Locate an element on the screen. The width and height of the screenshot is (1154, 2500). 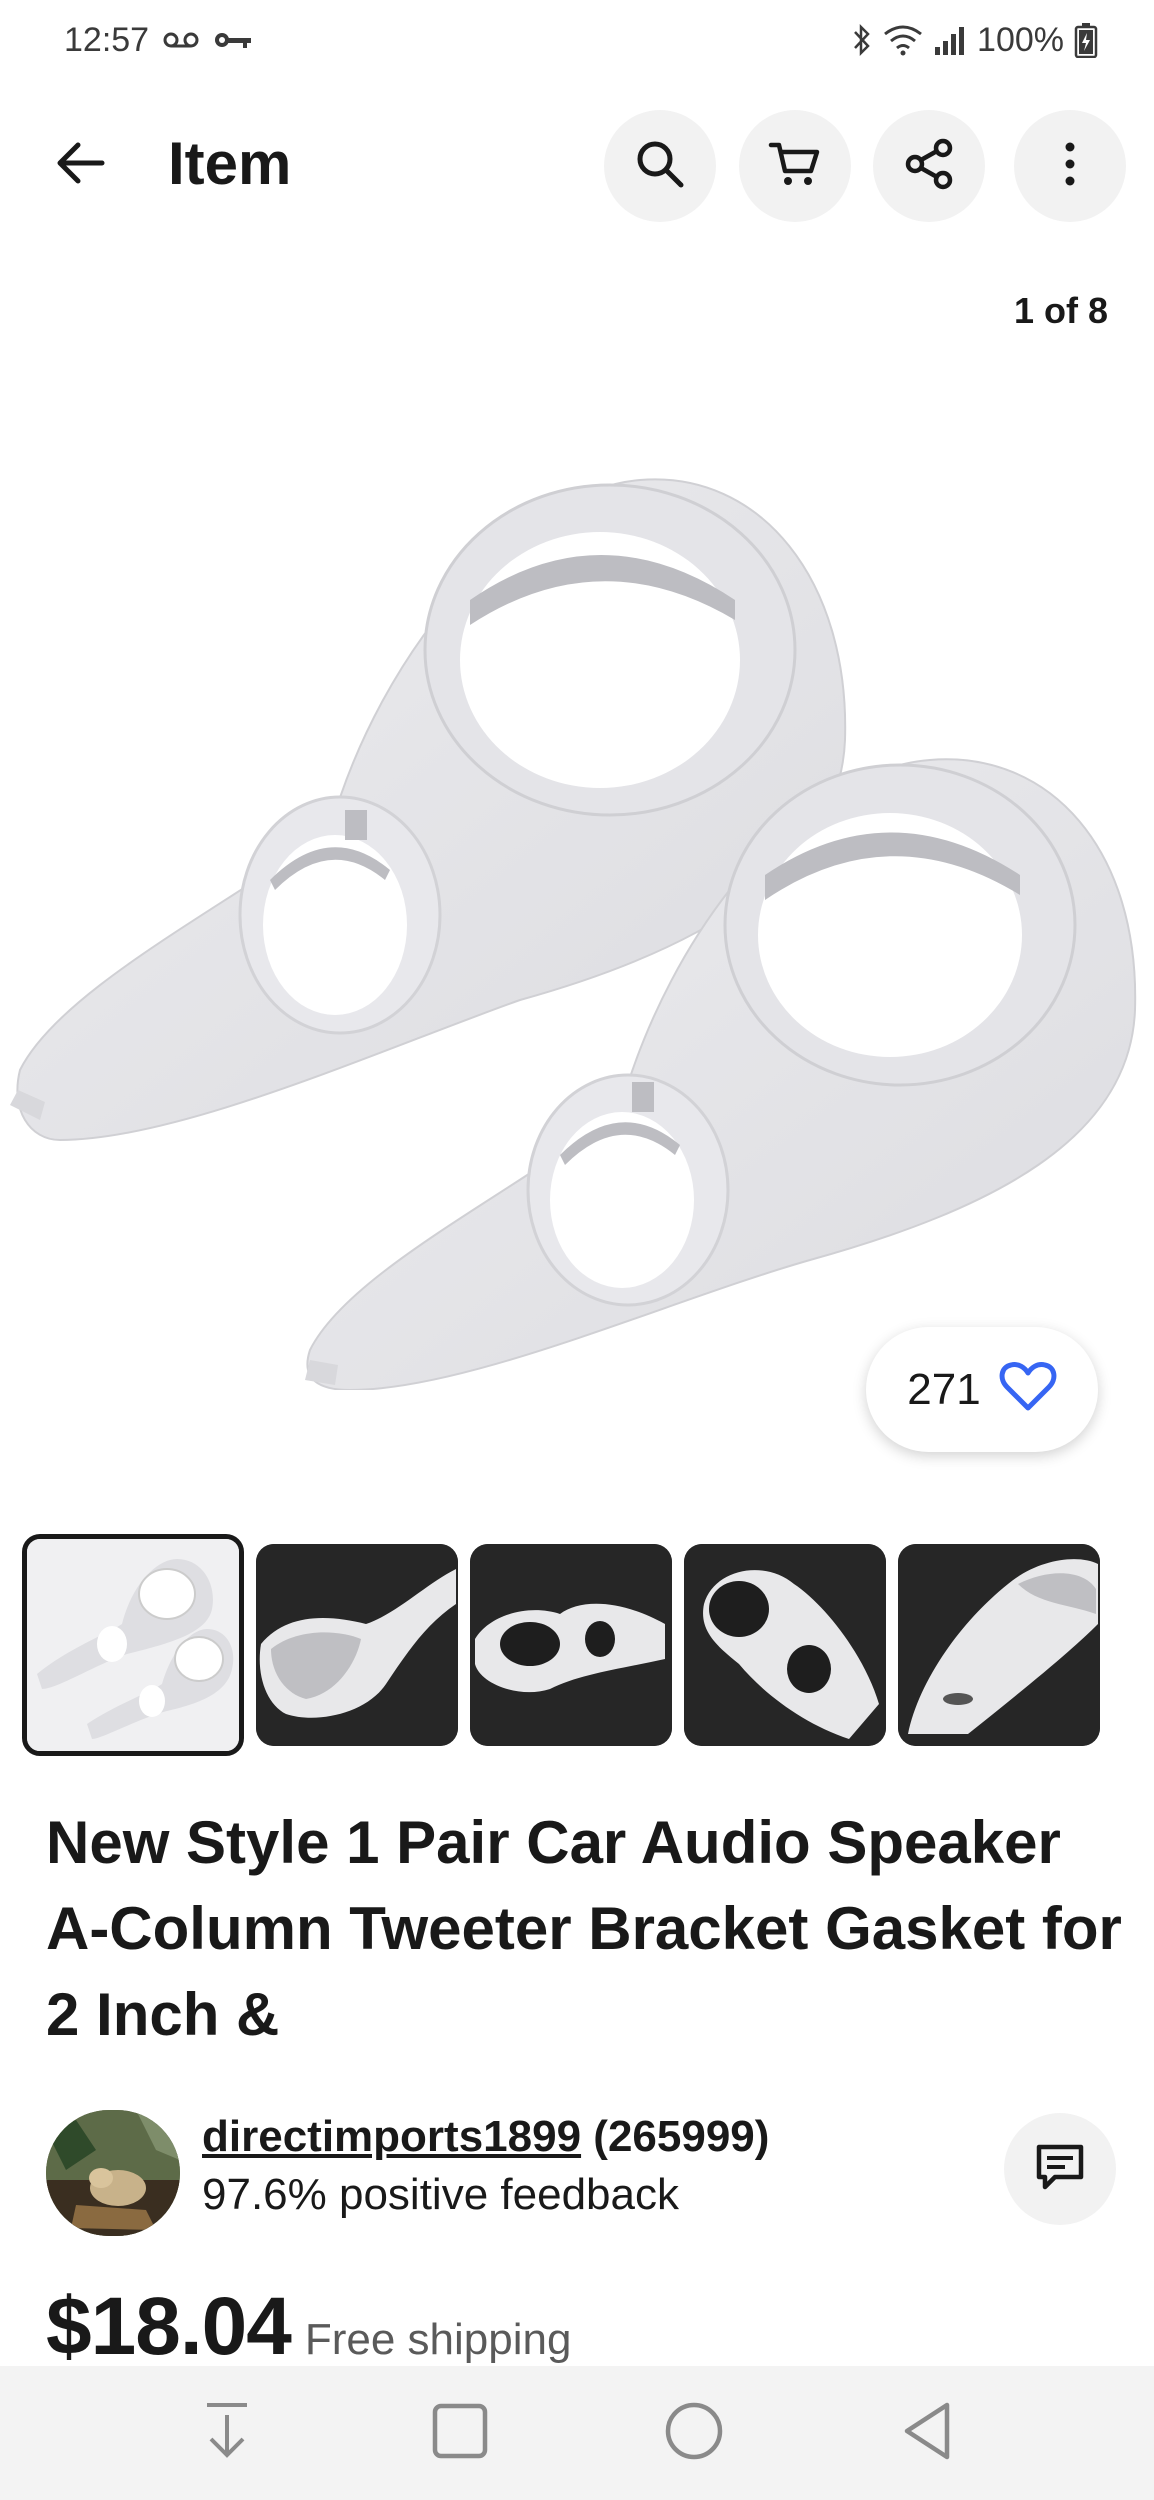
price-row: $18.04 Free shipping is located at coordinates (308, 2327).